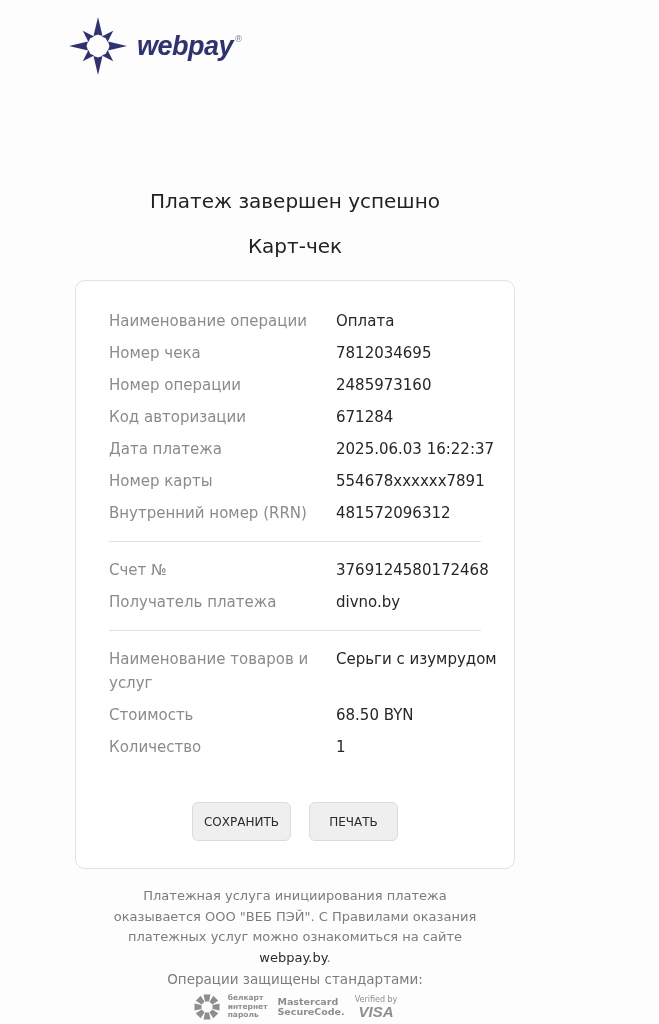 This screenshot has height=1024, width=659. What do you see at coordinates (155, 353) in the screenshot?
I see `field-label: Номер чека` at bounding box center [155, 353].